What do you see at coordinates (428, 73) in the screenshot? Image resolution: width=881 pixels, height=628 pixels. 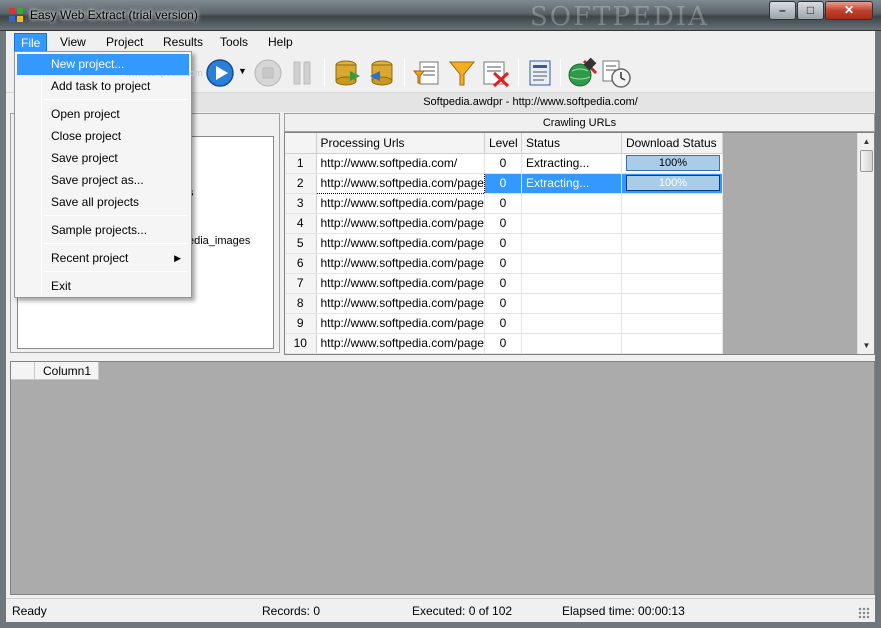 I see `filter-list-icon` at bounding box center [428, 73].